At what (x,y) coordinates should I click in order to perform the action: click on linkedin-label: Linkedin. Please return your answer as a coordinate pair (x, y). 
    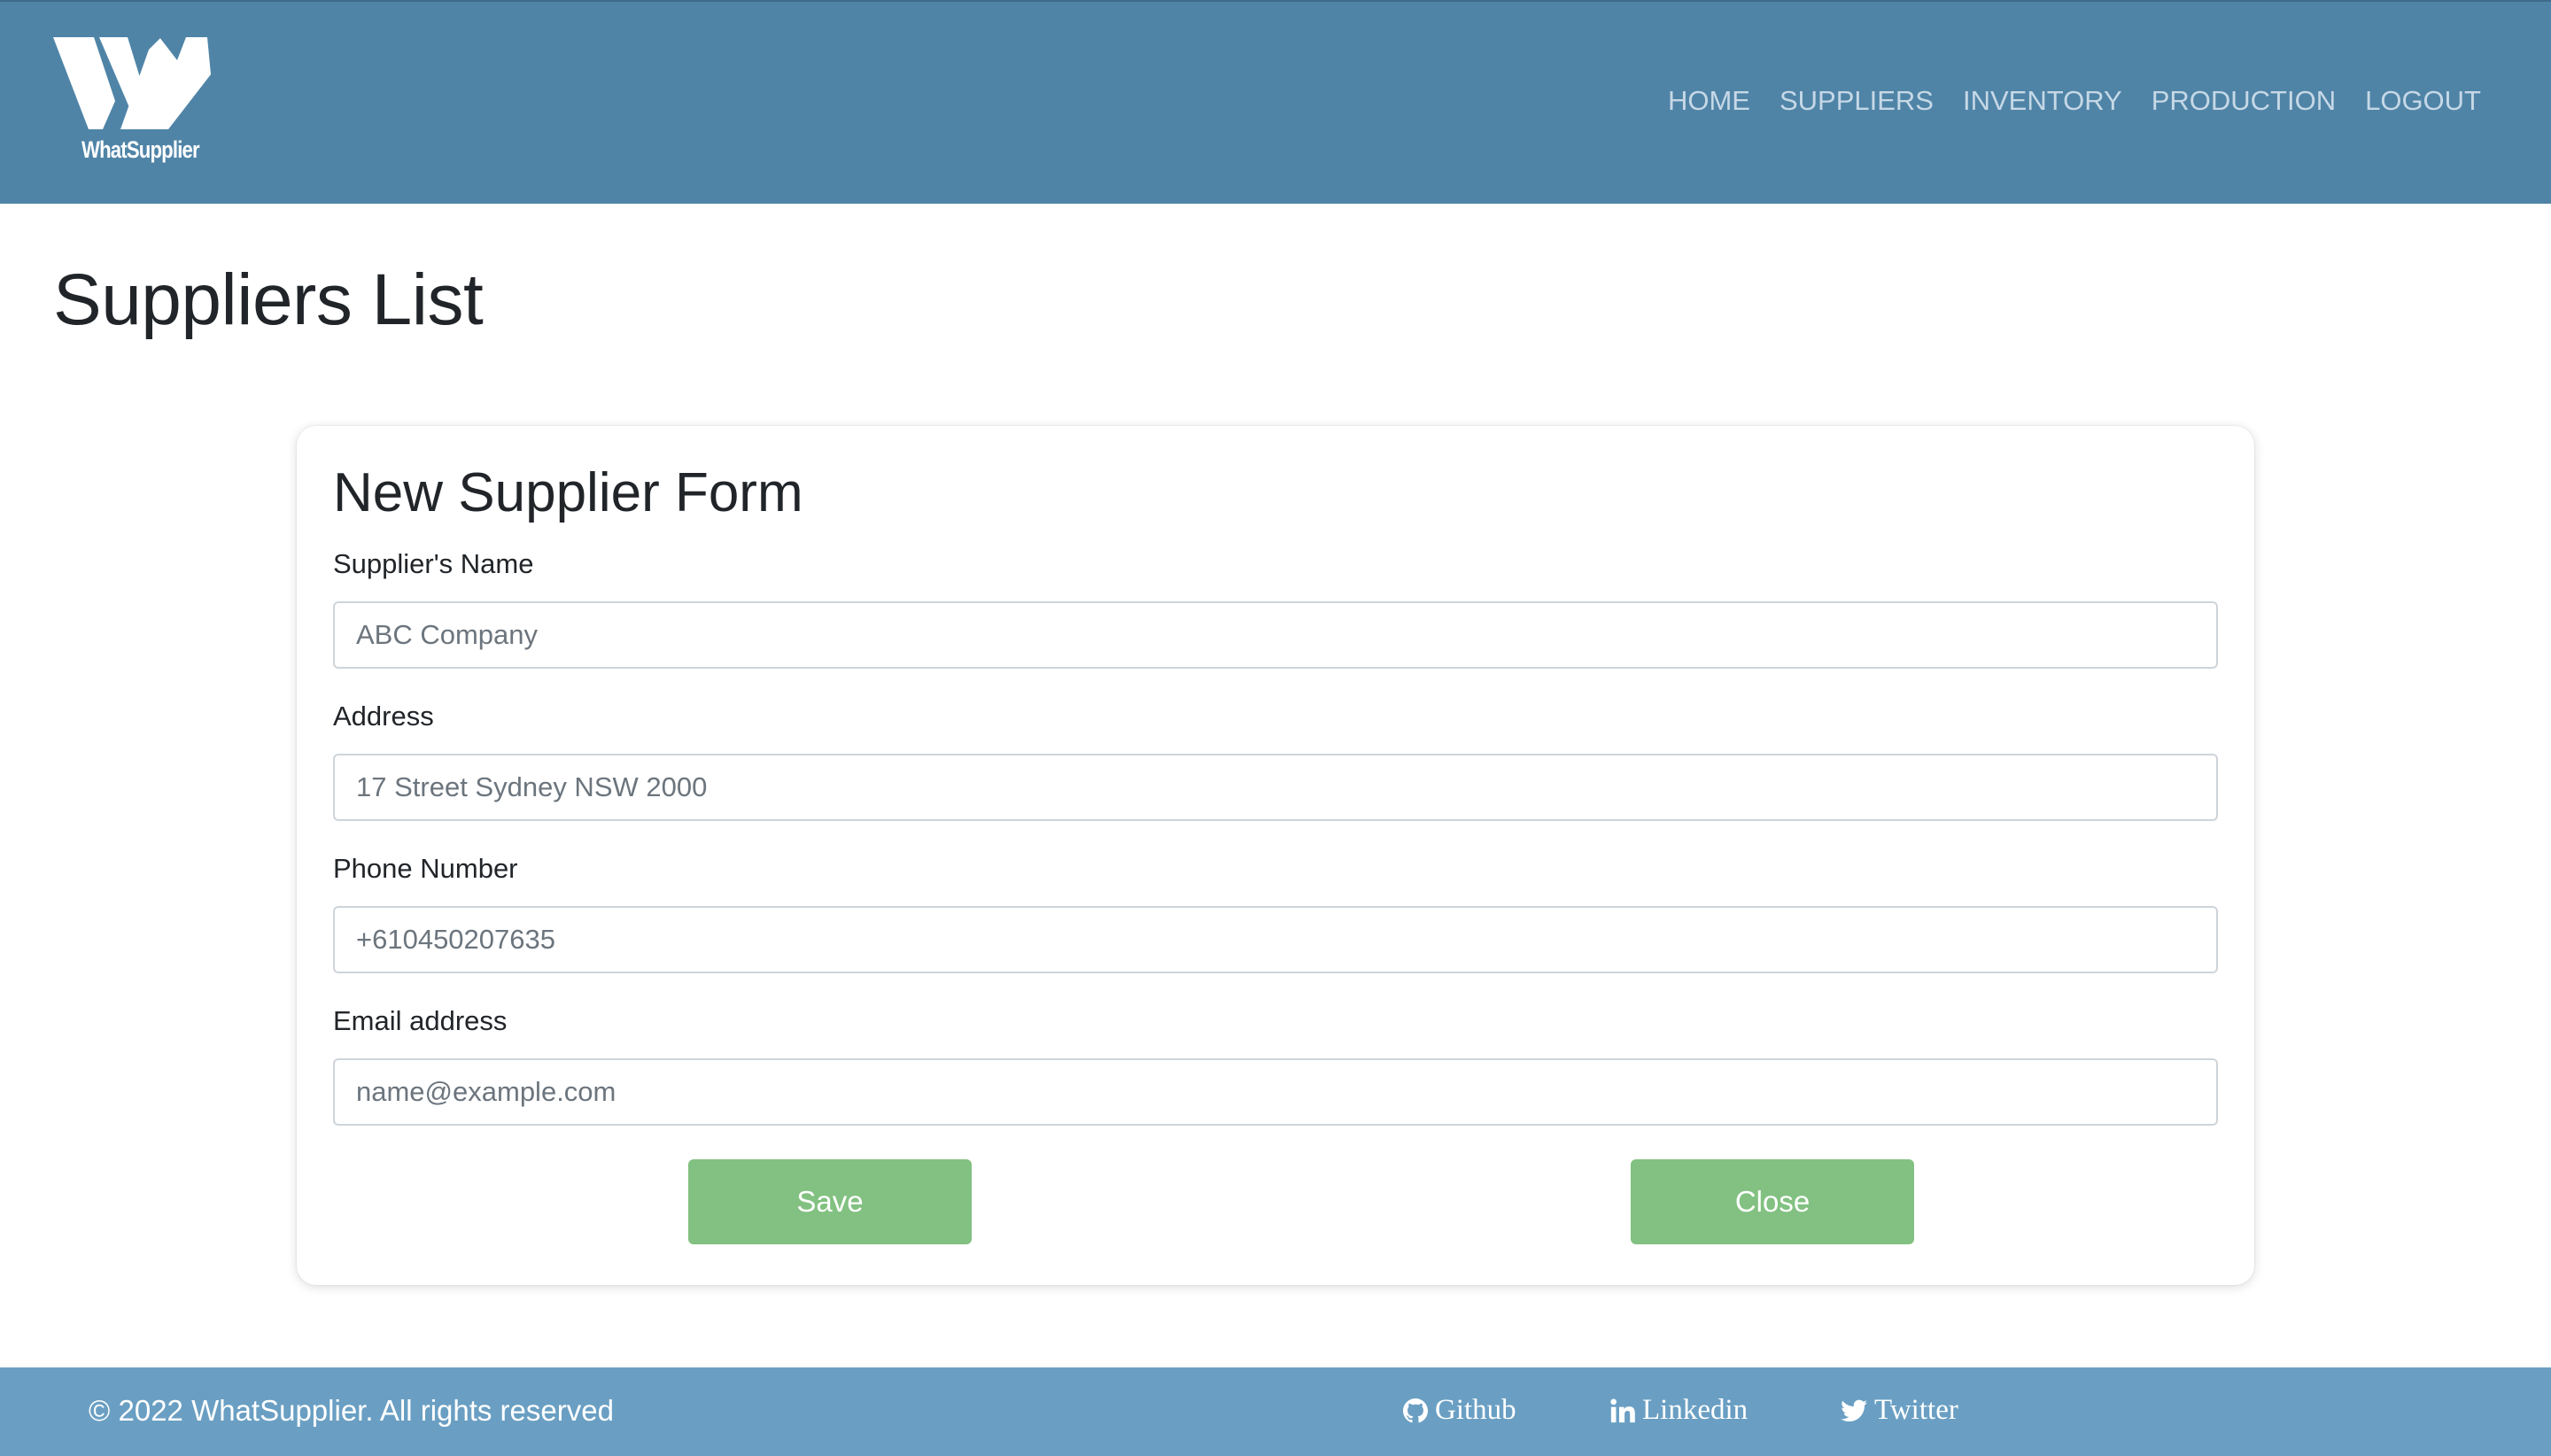
    Looking at the image, I should click on (1695, 1410).